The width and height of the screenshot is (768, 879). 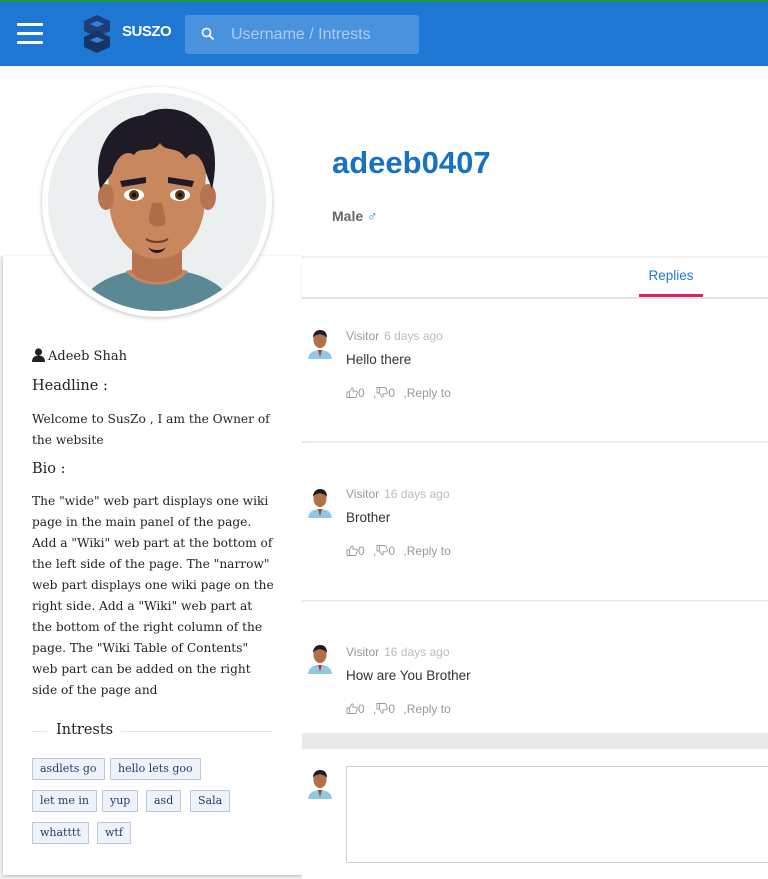 I want to click on profile-avatar, so click(x=157, y=202).